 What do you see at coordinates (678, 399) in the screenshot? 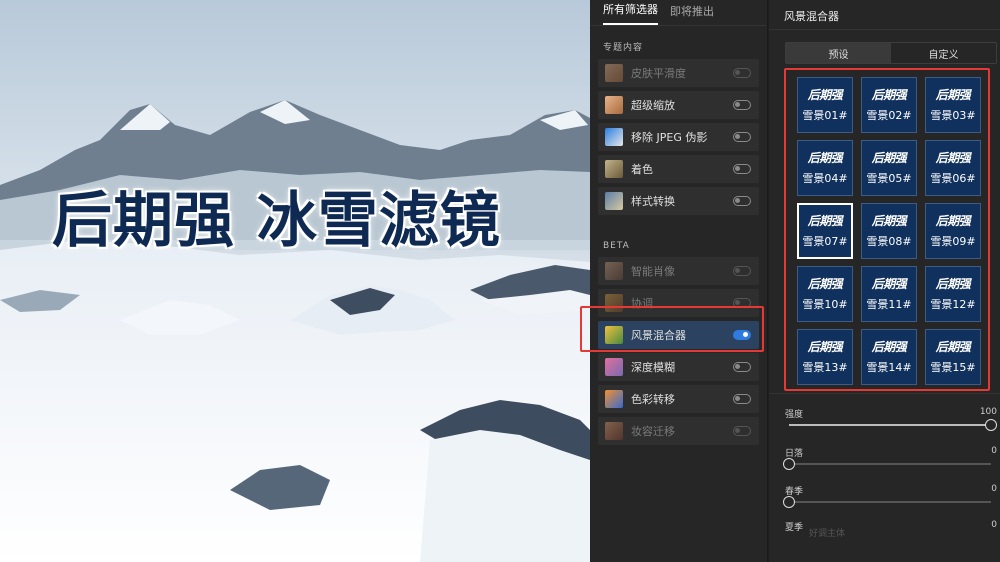
I see `filter-item: 色彩转移` at bounding box center [678, 399].